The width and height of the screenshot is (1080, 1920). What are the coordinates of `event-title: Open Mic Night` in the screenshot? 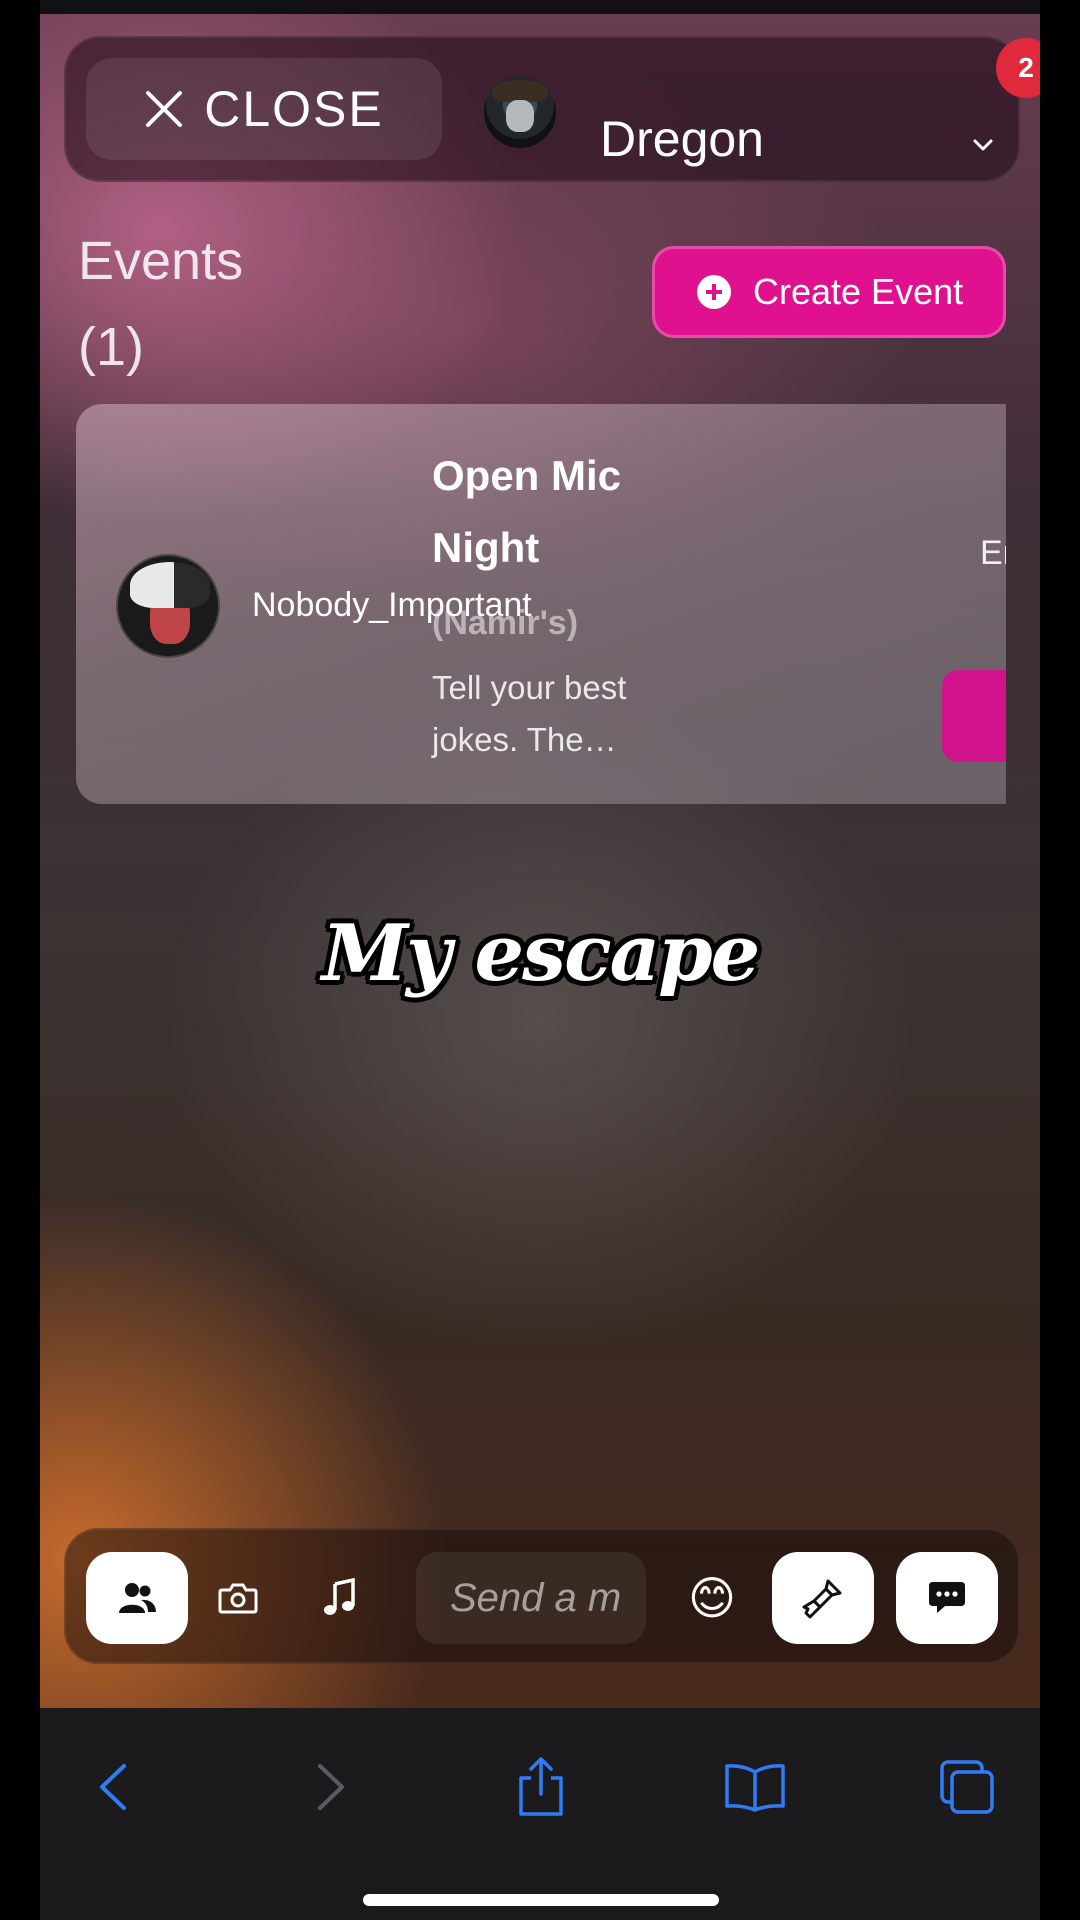 It's located at (527, 511).